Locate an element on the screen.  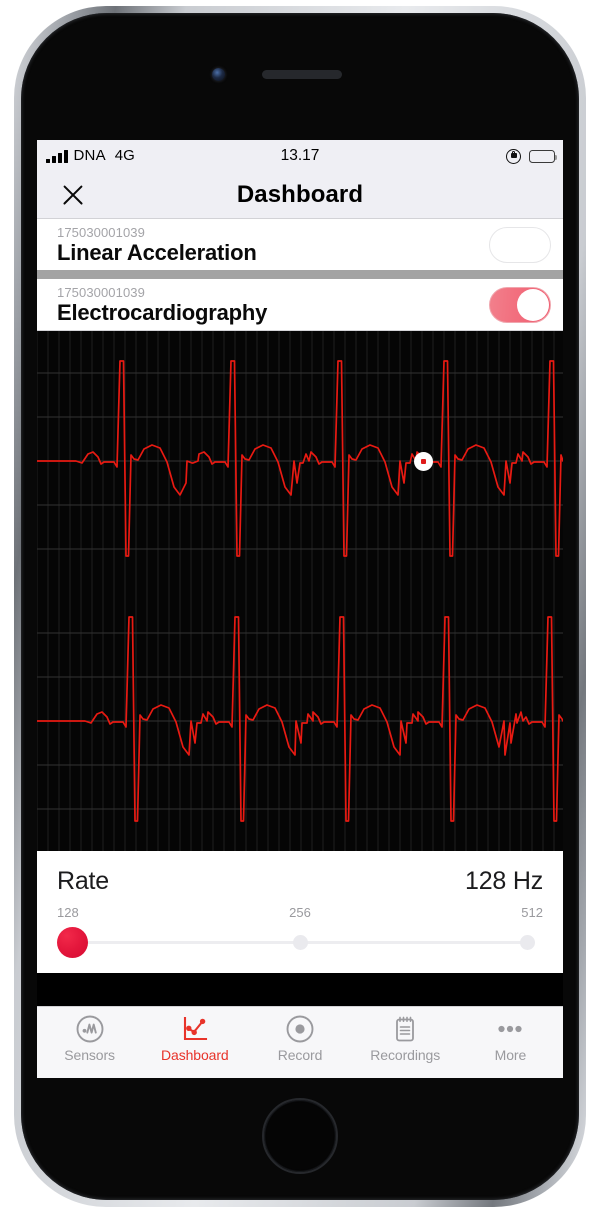
tab-record: Record is located at coordinates (299, 1038).